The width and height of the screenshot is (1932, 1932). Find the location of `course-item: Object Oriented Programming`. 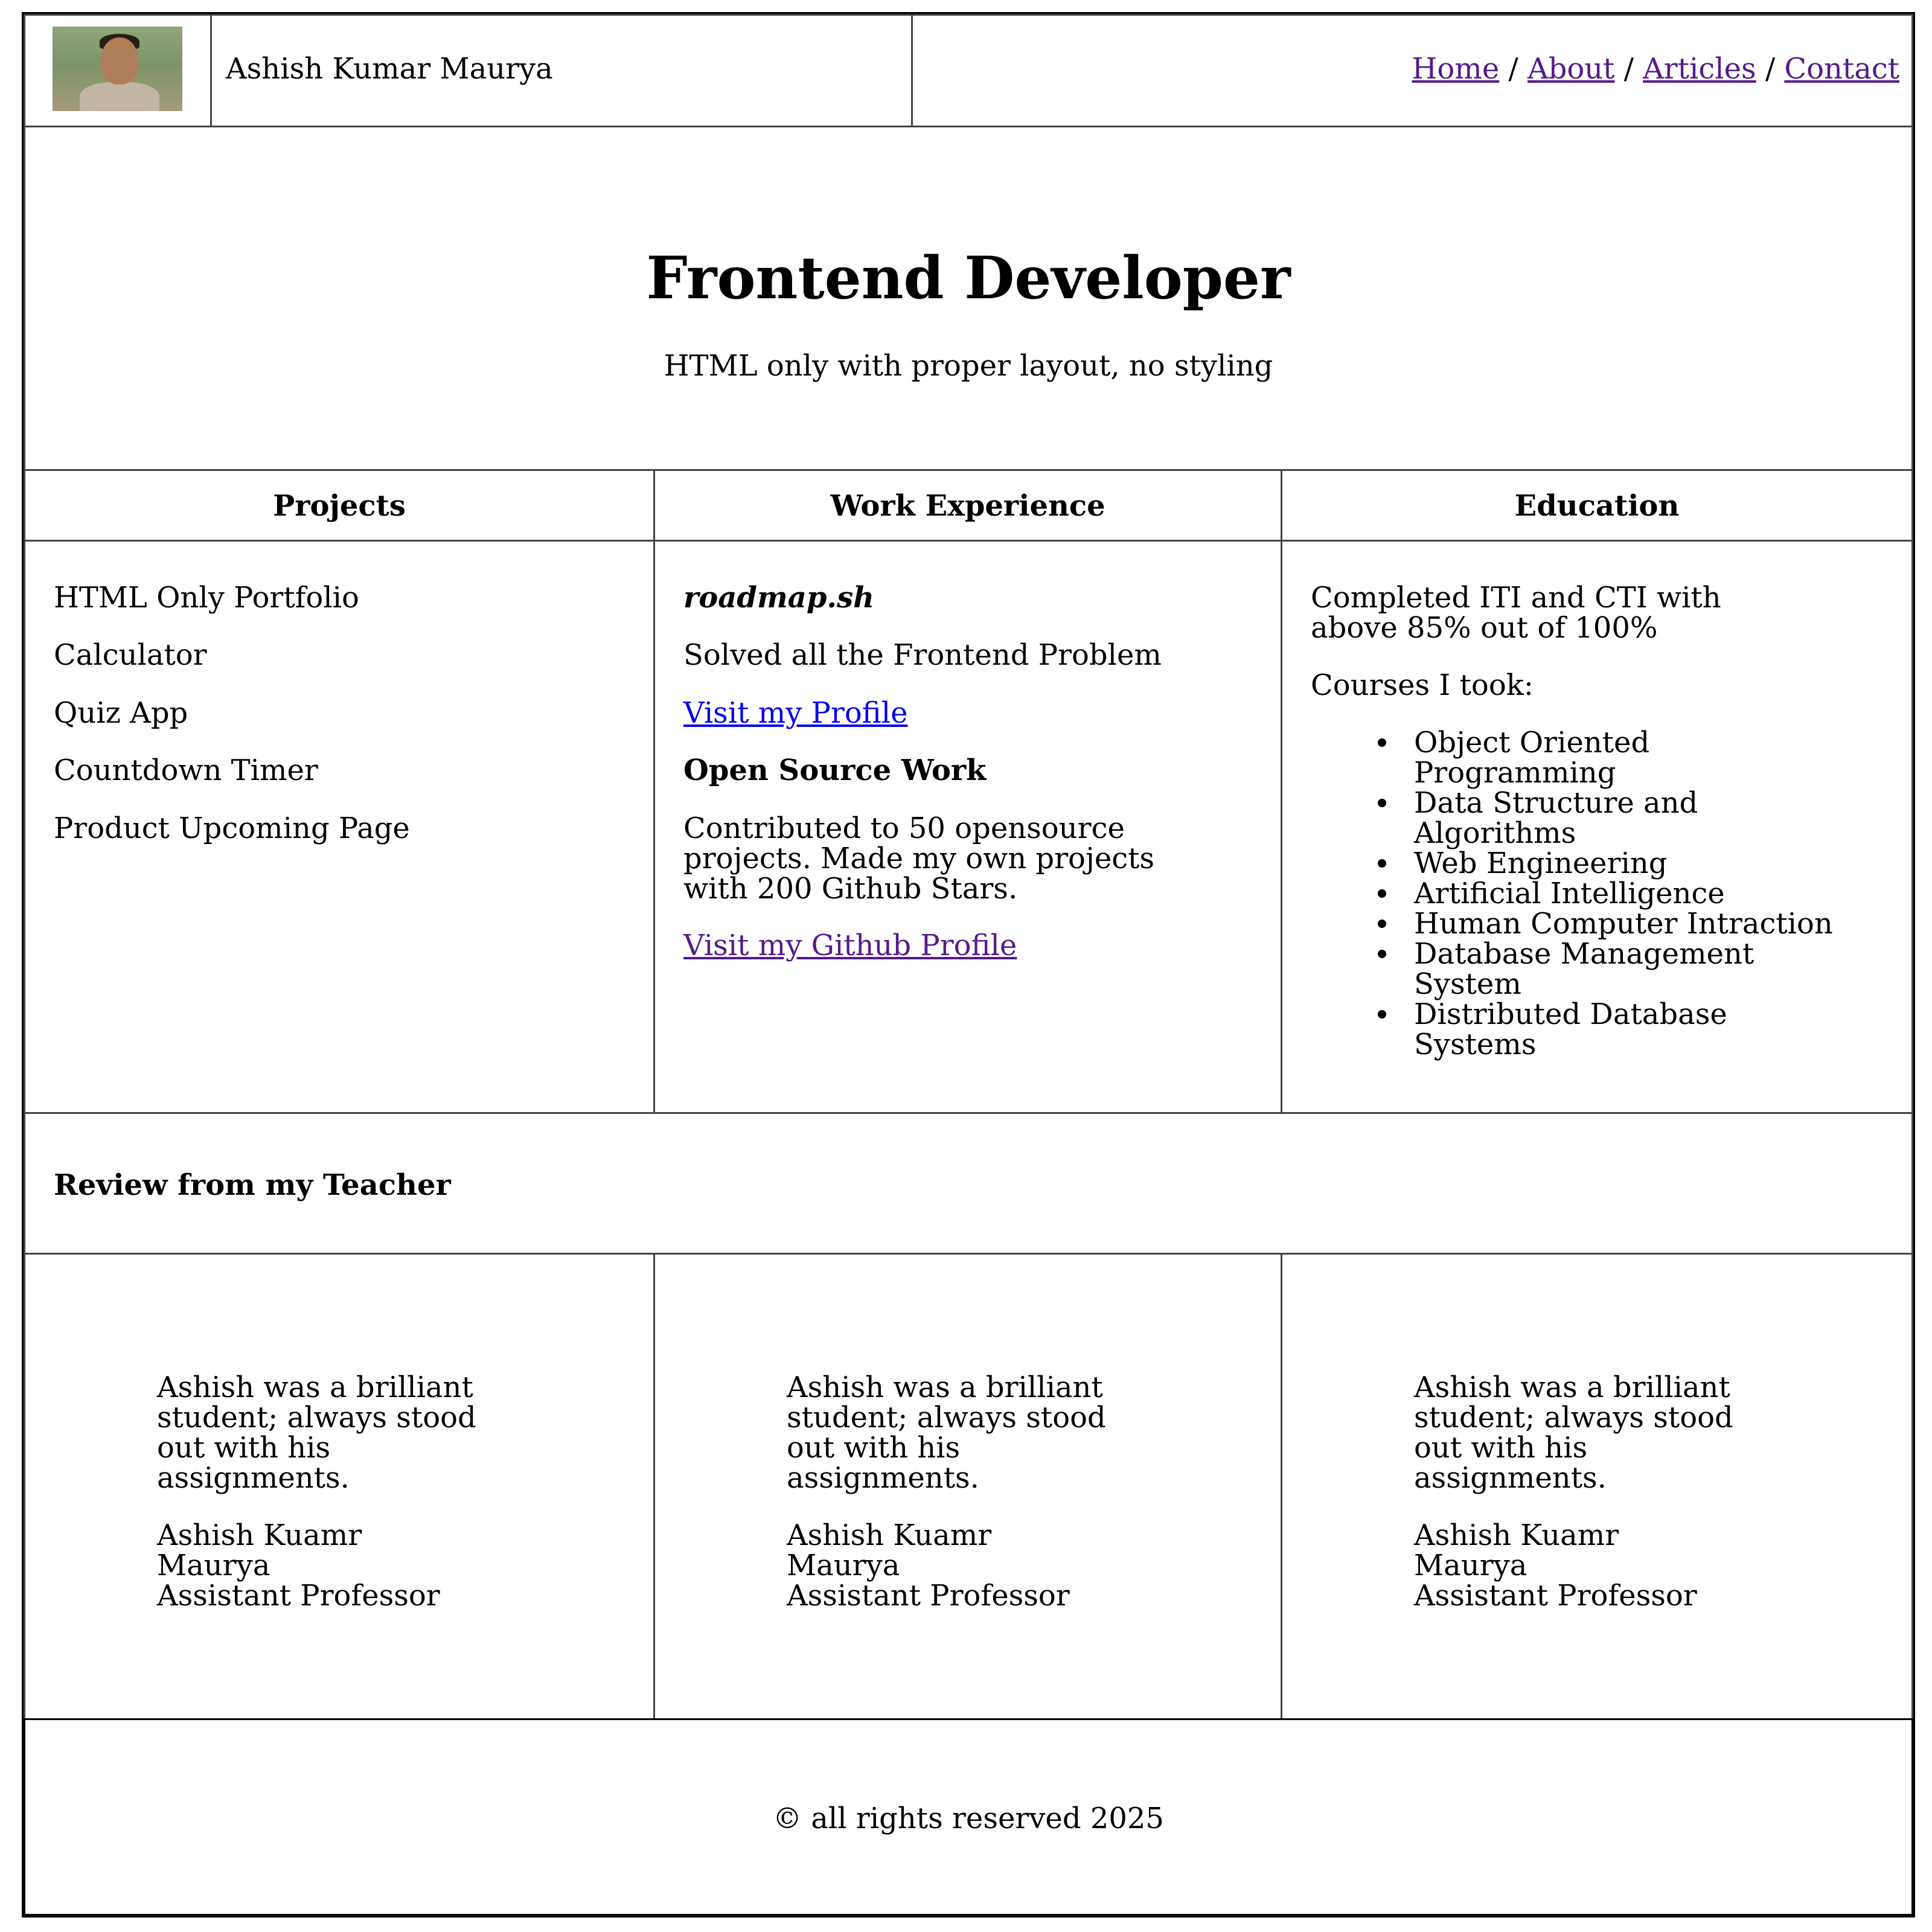

course-item: Object Oriented Programming is located at coordinates (1606, 758).